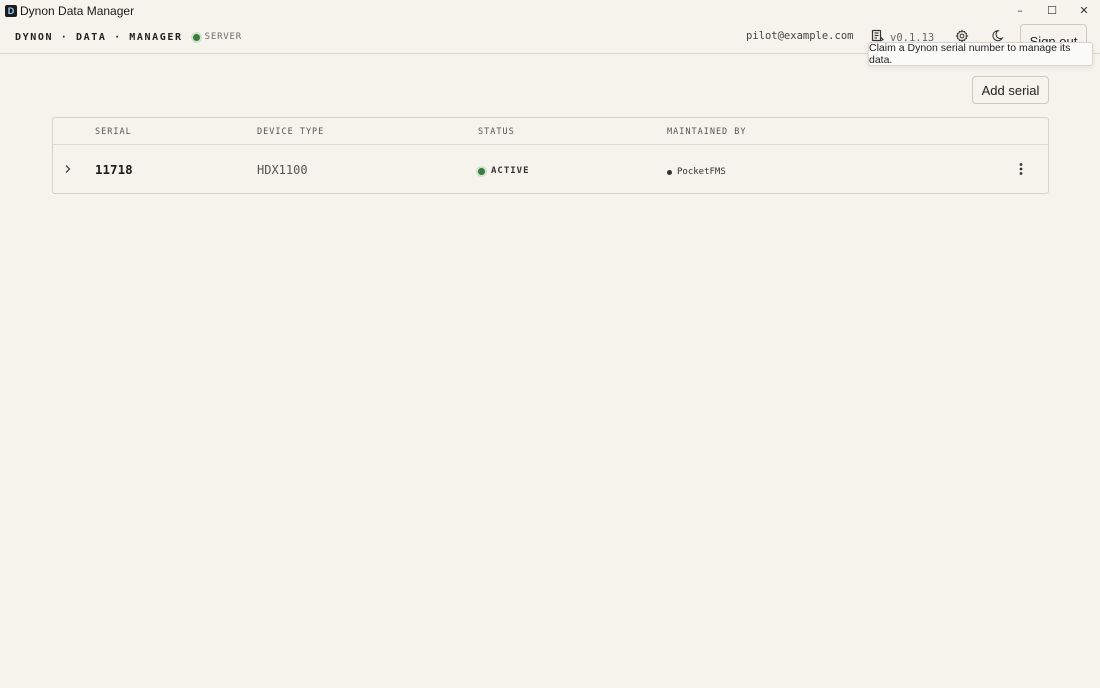 Image resolution: width=1100 pixels, height=688 pixels. Describe the element at coordinates (510, 171) in the screenshot. I see `status-label: ACTIVE` at that location.